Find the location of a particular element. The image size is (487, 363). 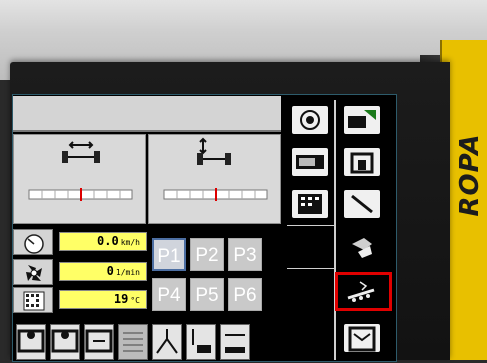

rotor-icon is located at coordinates (65, 341).